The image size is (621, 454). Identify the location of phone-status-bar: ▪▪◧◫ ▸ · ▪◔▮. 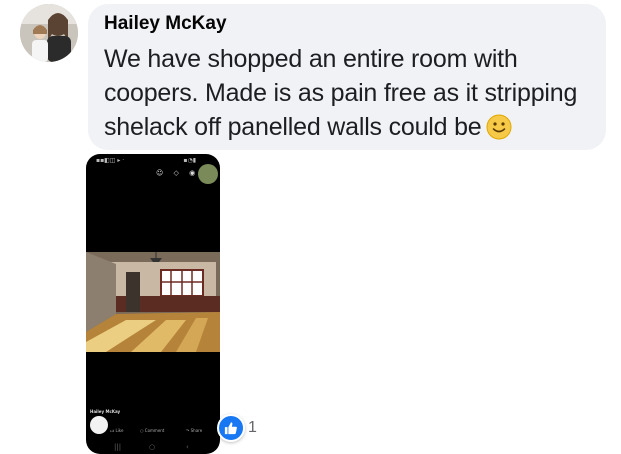
(153, 161).